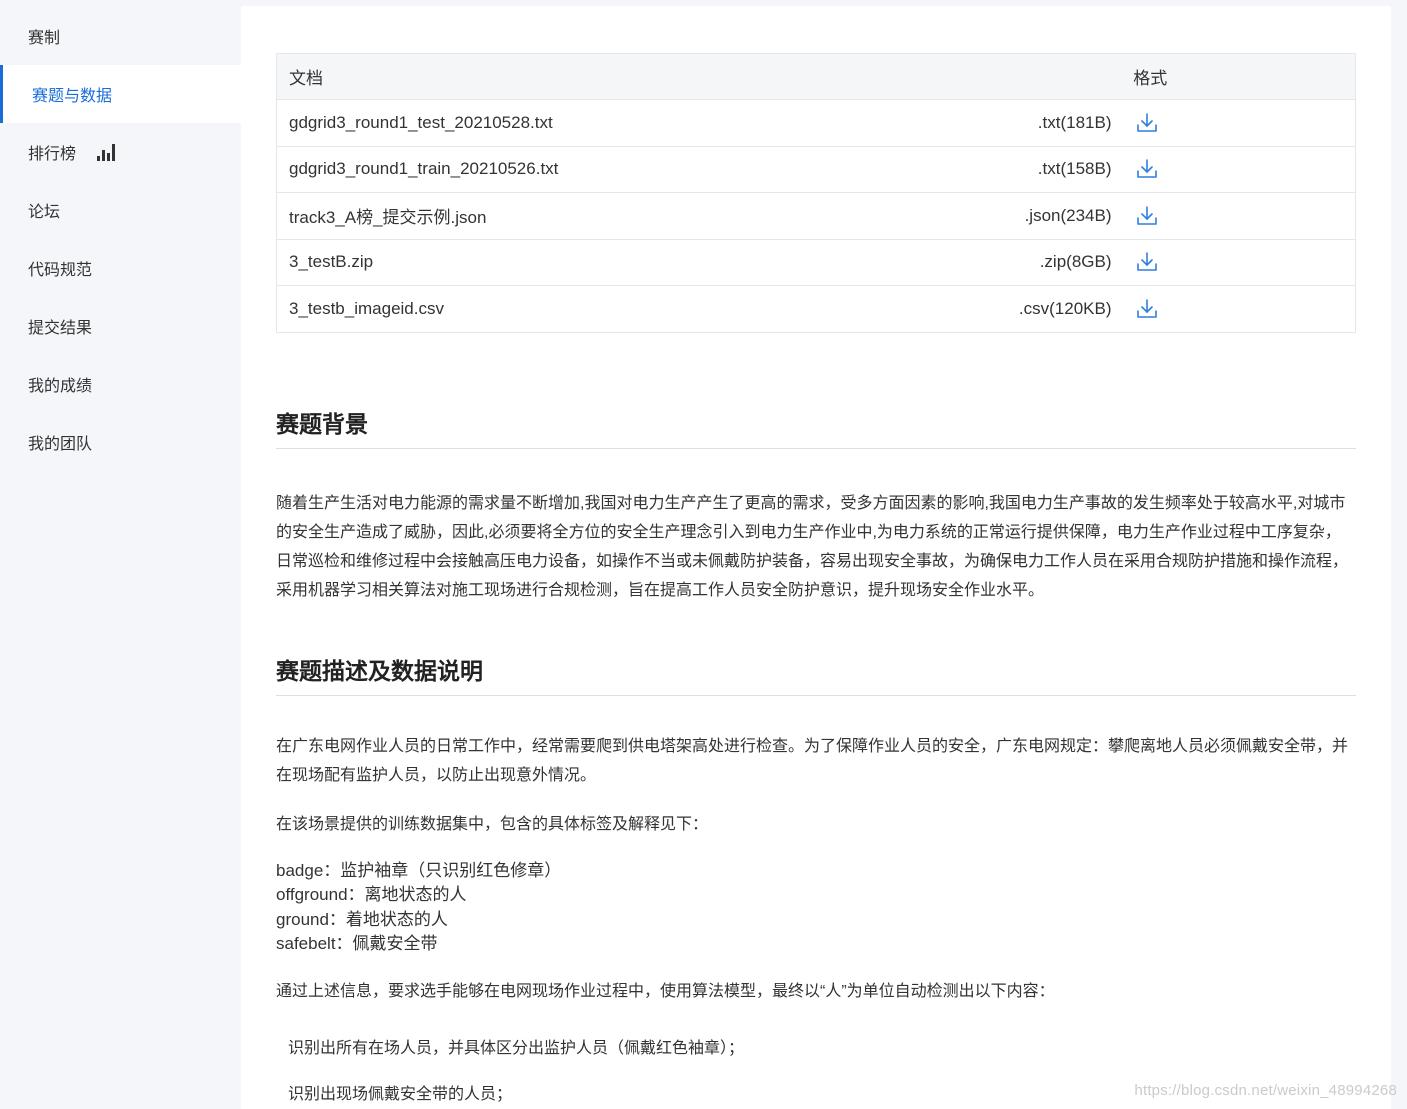 The image size is (1407, 1109). What do you see at coordinates (120, 210) in the screenshot?
I see `sidebar-item-forum: 论坛` at bounding box center [120, 210].